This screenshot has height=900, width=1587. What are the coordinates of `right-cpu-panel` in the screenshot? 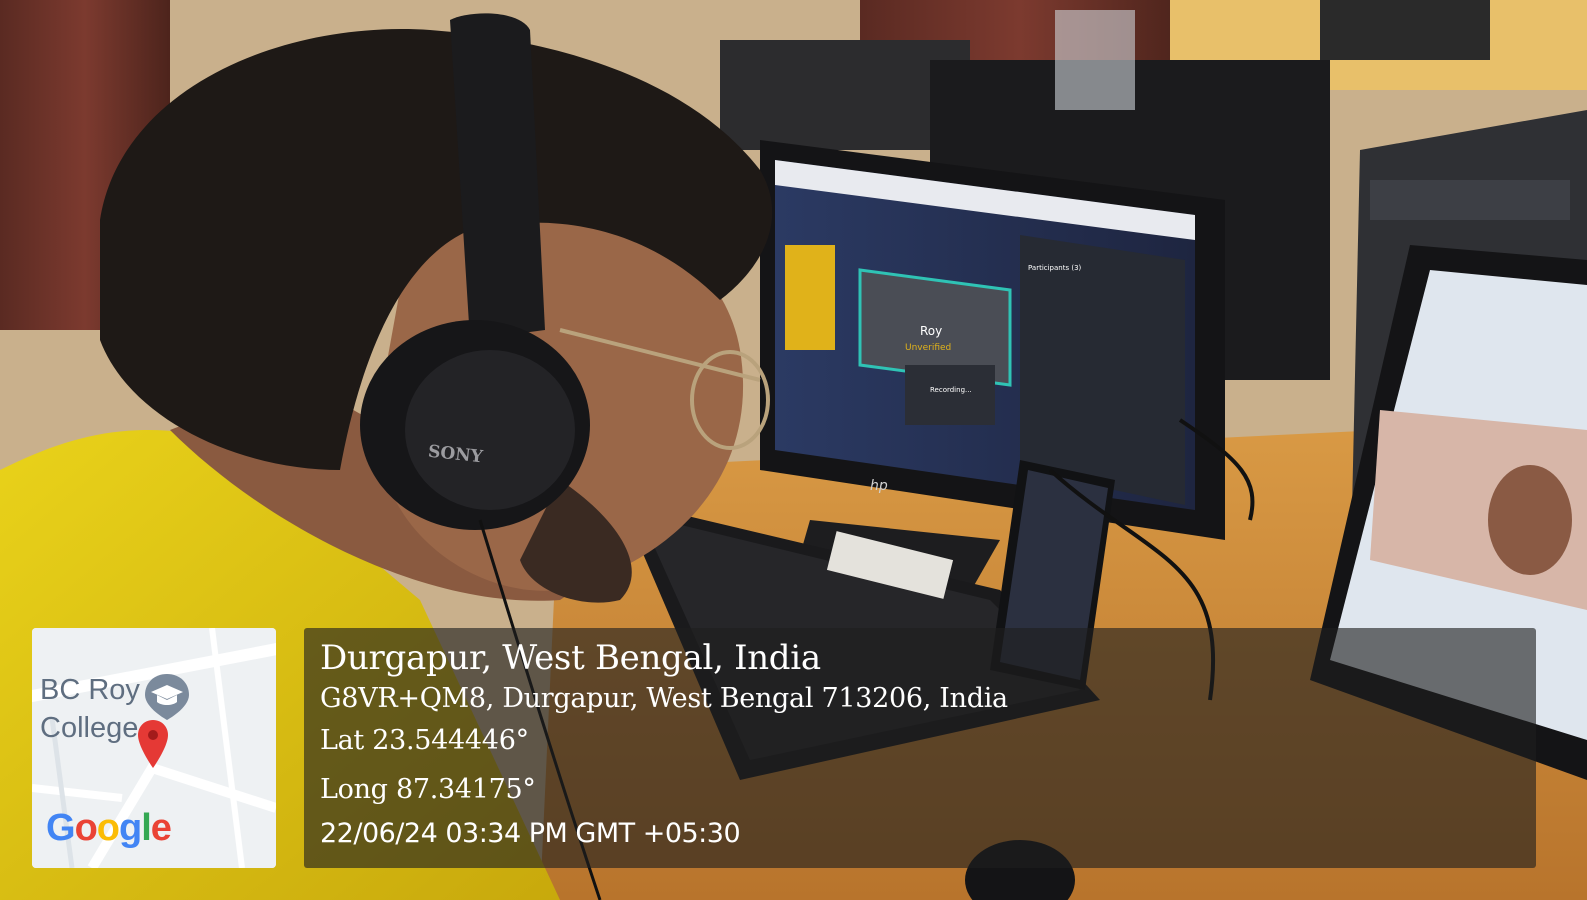 It's located at (1470, 200).